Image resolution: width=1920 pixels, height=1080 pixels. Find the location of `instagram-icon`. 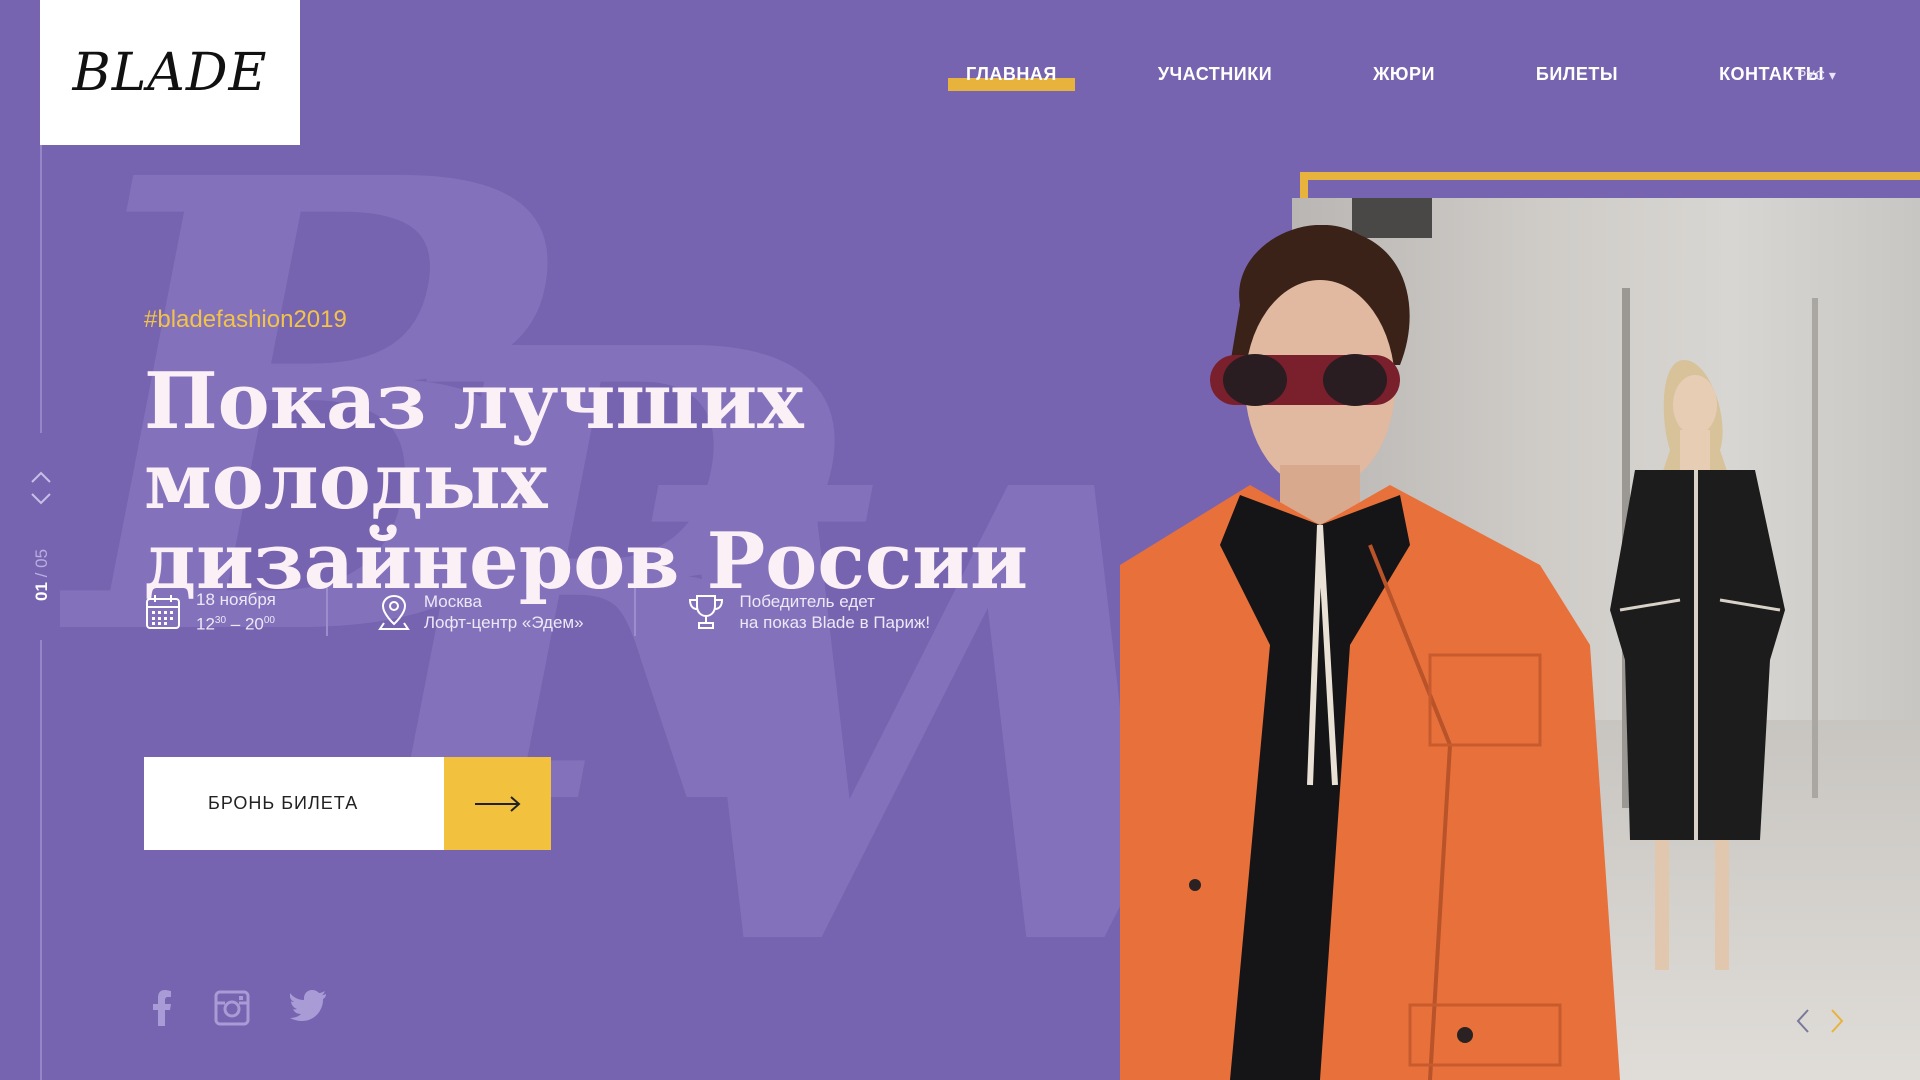

instagram-icon is located at coordinates (232, 1010).